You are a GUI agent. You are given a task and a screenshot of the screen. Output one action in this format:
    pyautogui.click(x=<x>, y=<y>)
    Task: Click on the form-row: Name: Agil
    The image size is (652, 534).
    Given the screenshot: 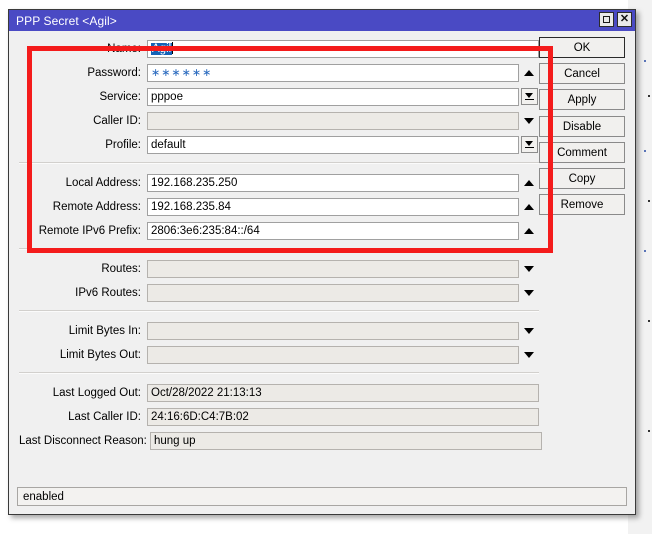 What is the action you would take?
    pyautogui.click(x=279, y=48)
    